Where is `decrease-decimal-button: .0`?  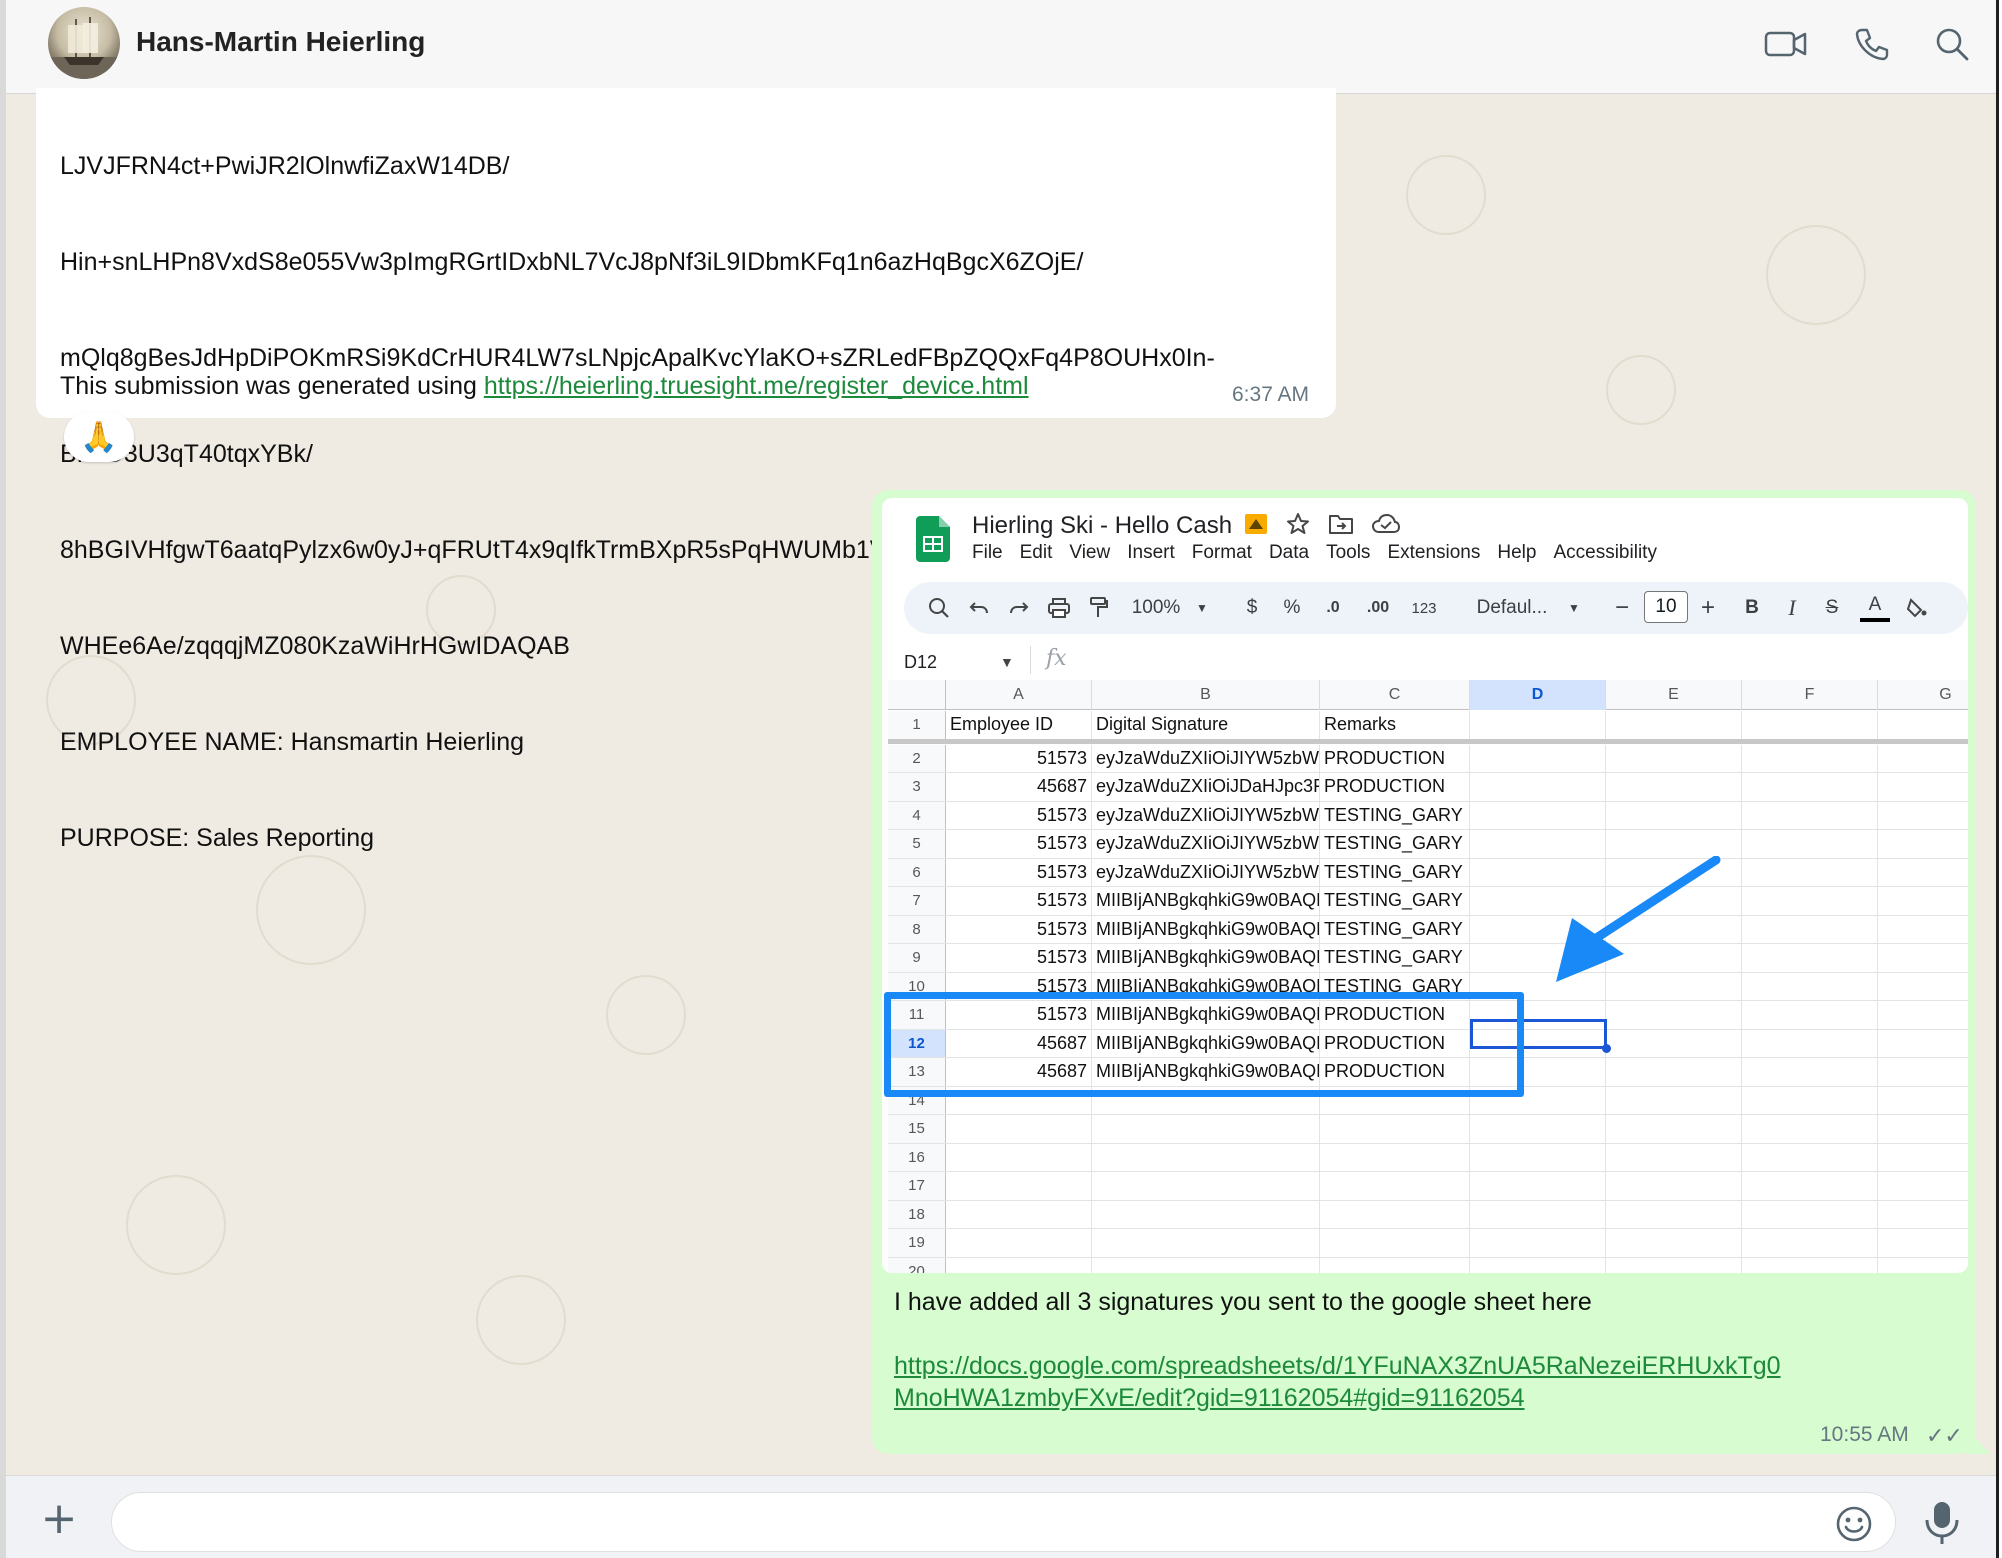 decrease-decimal-button: .0 is located at coordinates (1333, 608).